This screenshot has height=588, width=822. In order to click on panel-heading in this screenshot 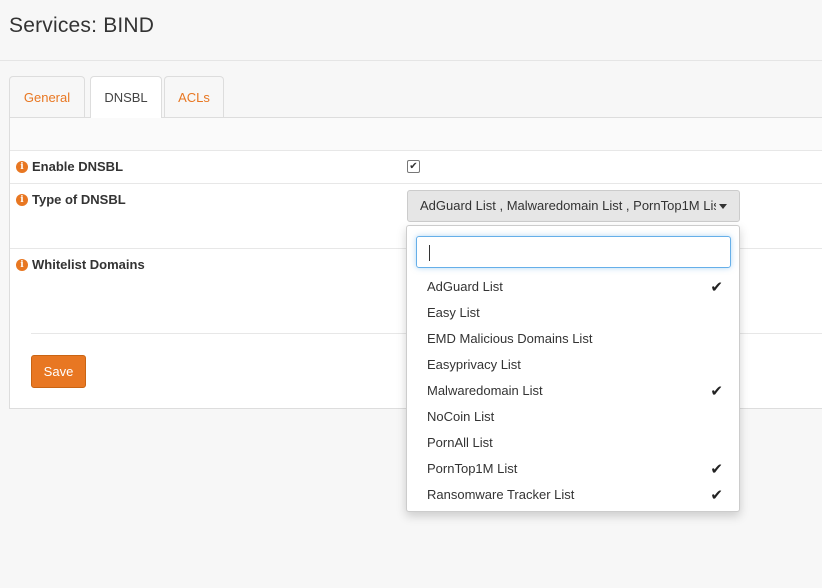, I will do `click(416, 134)`.